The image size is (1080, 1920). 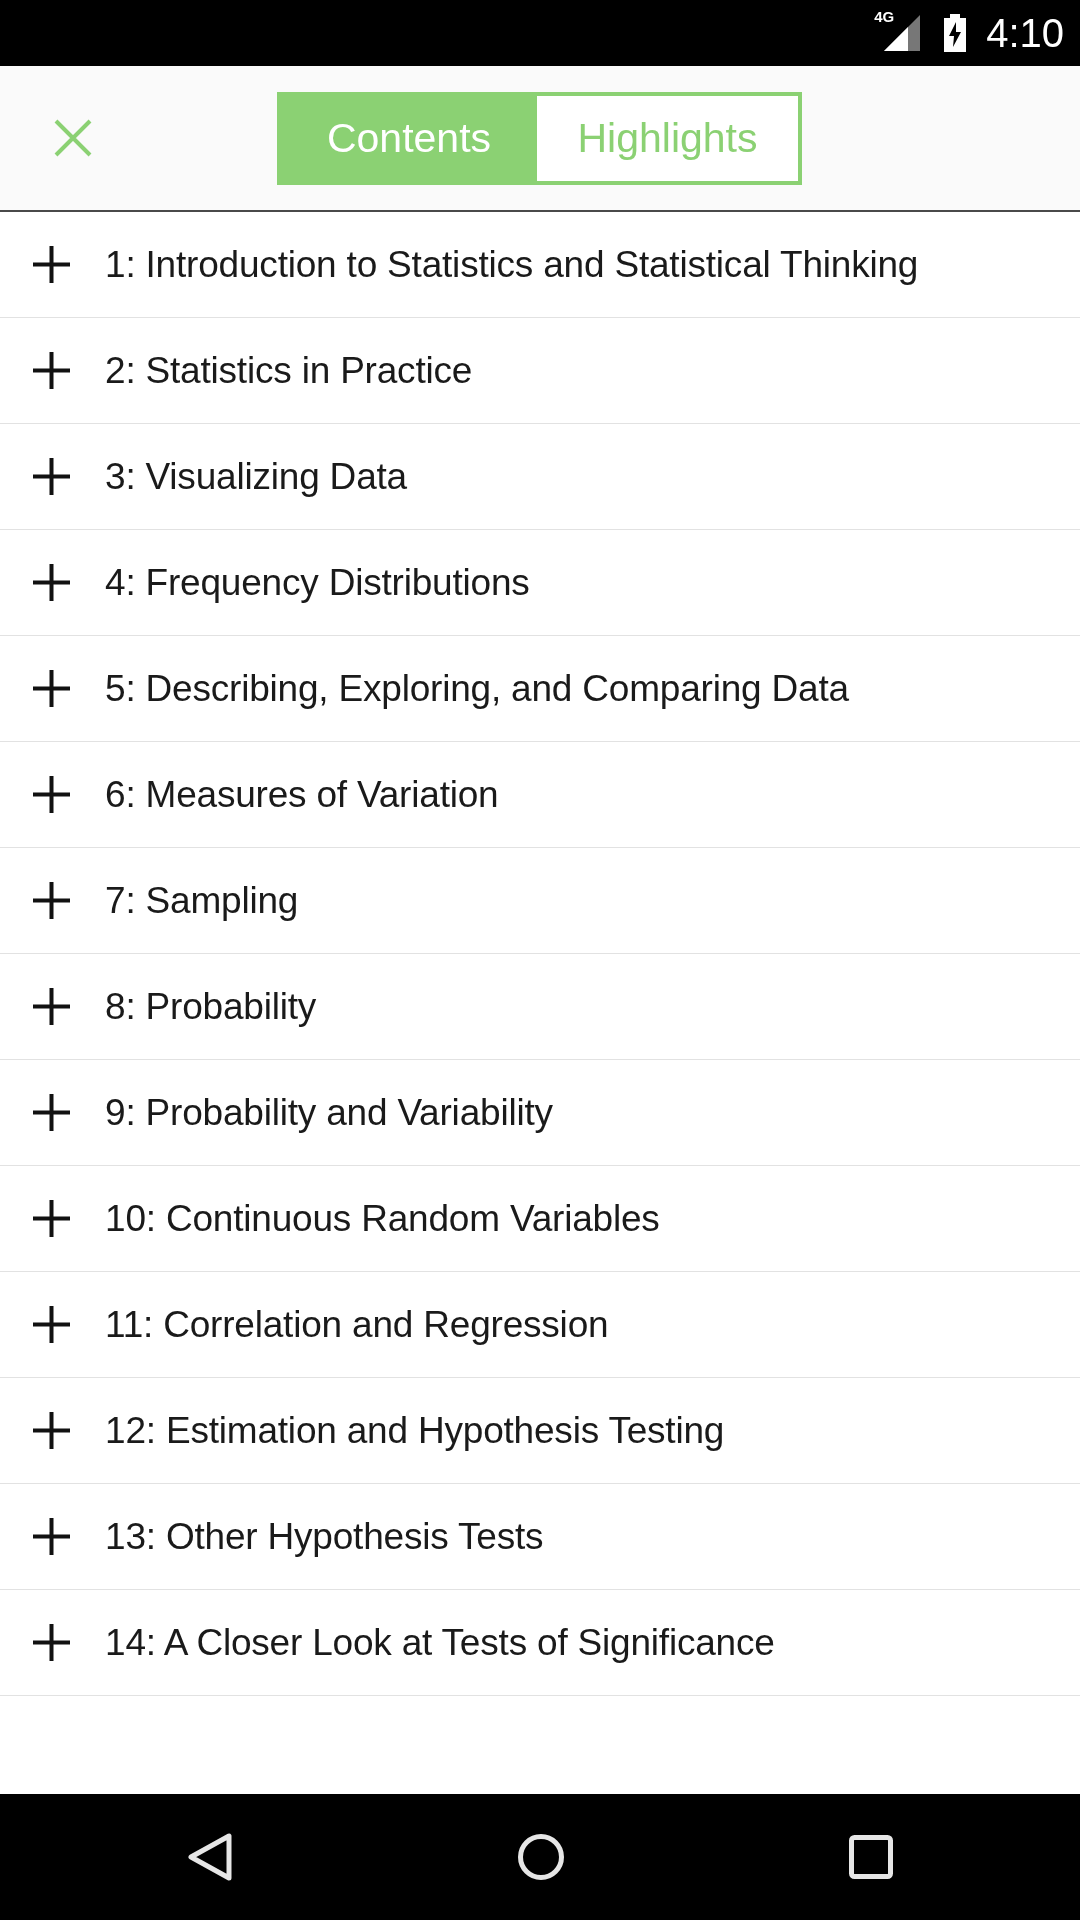 What do you see at coordinates (324, 1536) in the screenshot?
I see `chapter-title: 13: Other Hypothesis Tests` at bounding box center [324, 1536].